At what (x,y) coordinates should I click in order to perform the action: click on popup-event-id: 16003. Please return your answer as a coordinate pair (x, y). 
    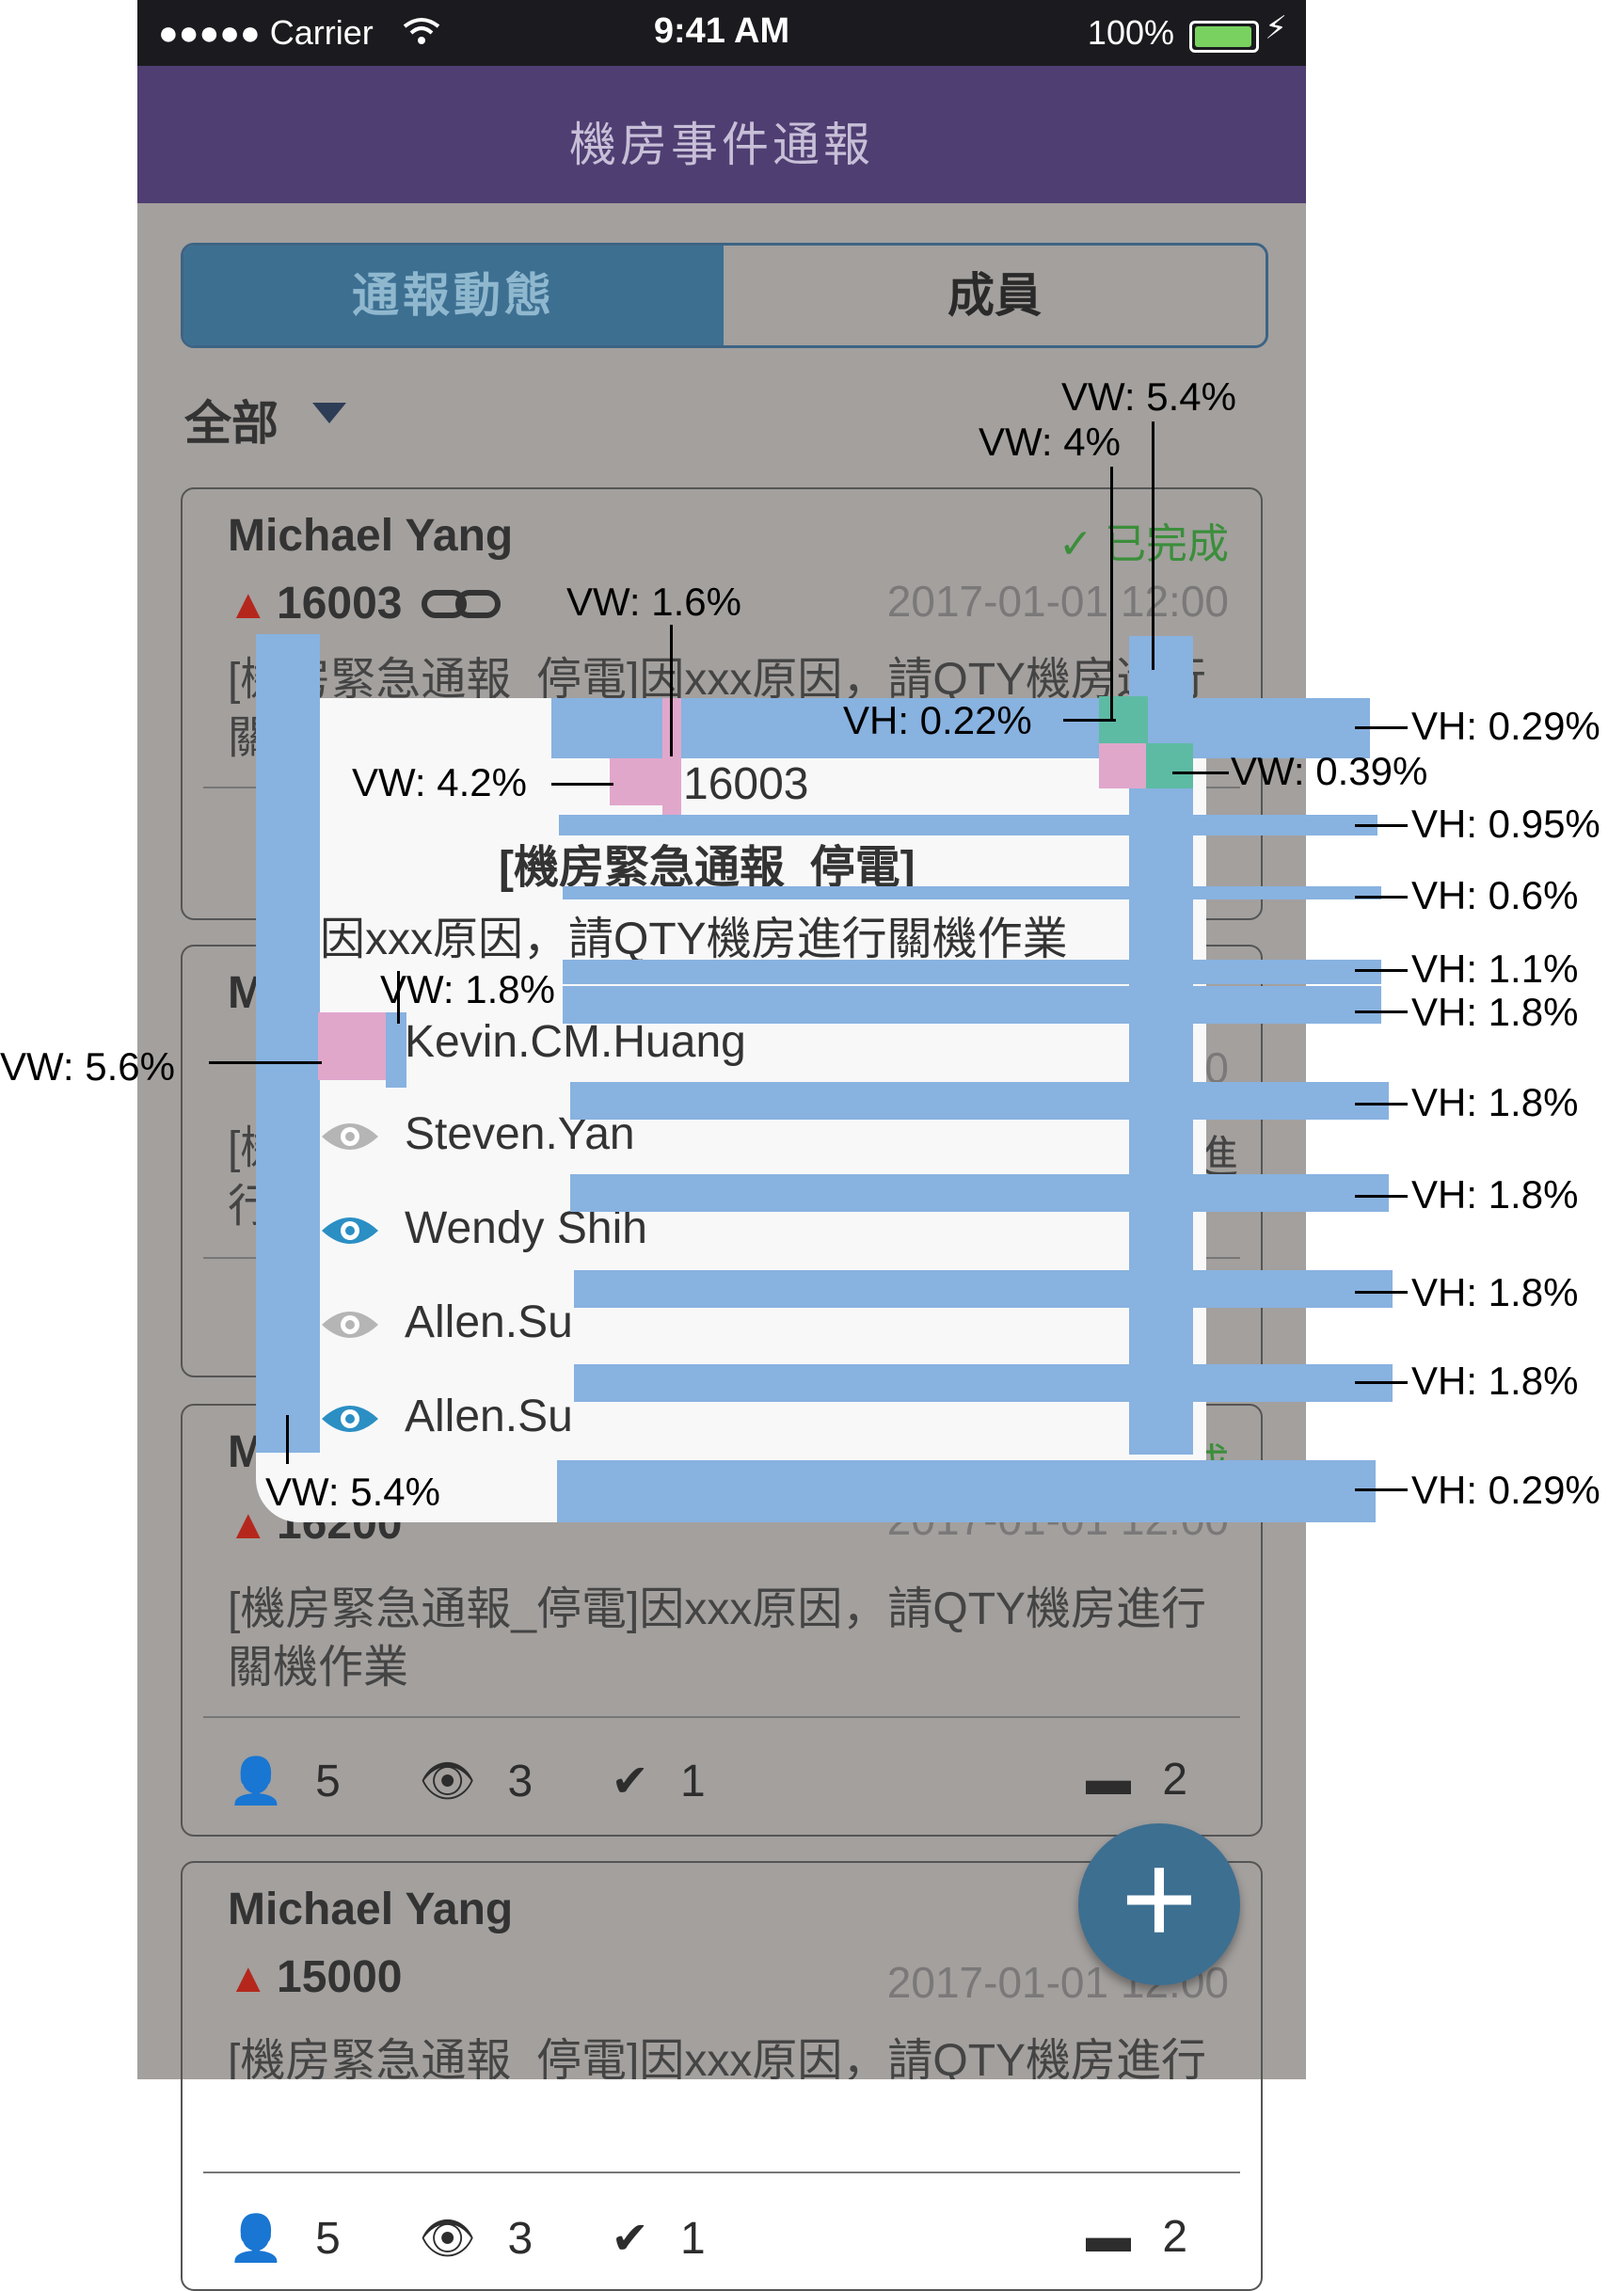
    Looking at the image, I should click on (746, 784).